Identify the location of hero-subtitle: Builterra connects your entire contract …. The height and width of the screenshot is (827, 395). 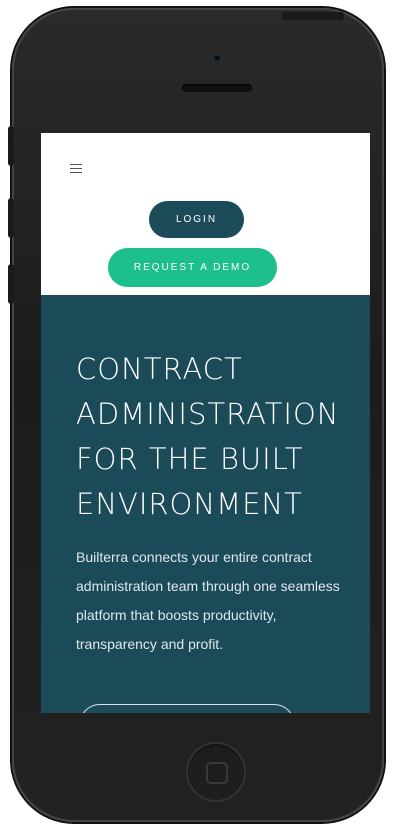
(208, 600).